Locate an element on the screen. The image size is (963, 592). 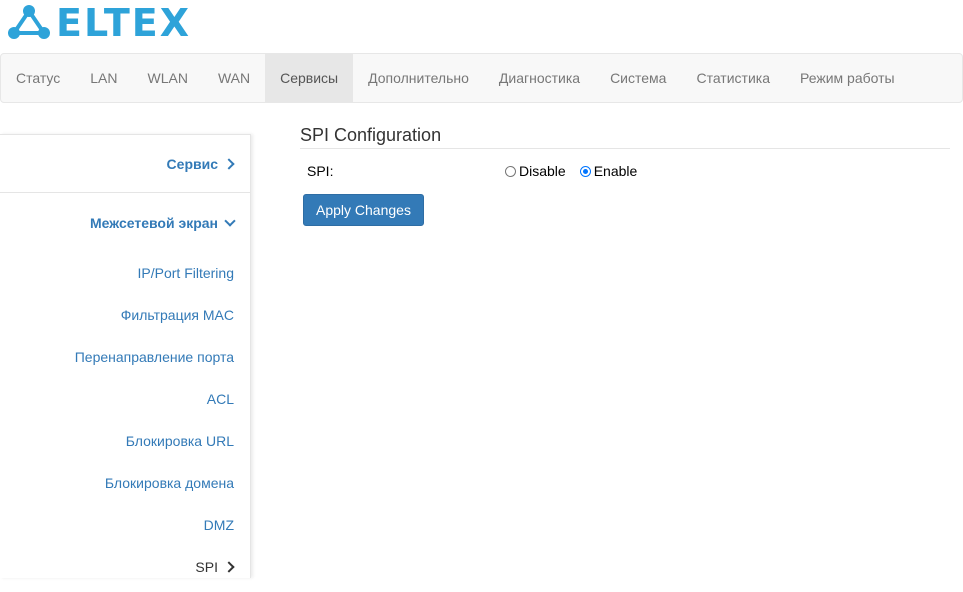
spi-disable-radio is located at coordinates (510, 171).